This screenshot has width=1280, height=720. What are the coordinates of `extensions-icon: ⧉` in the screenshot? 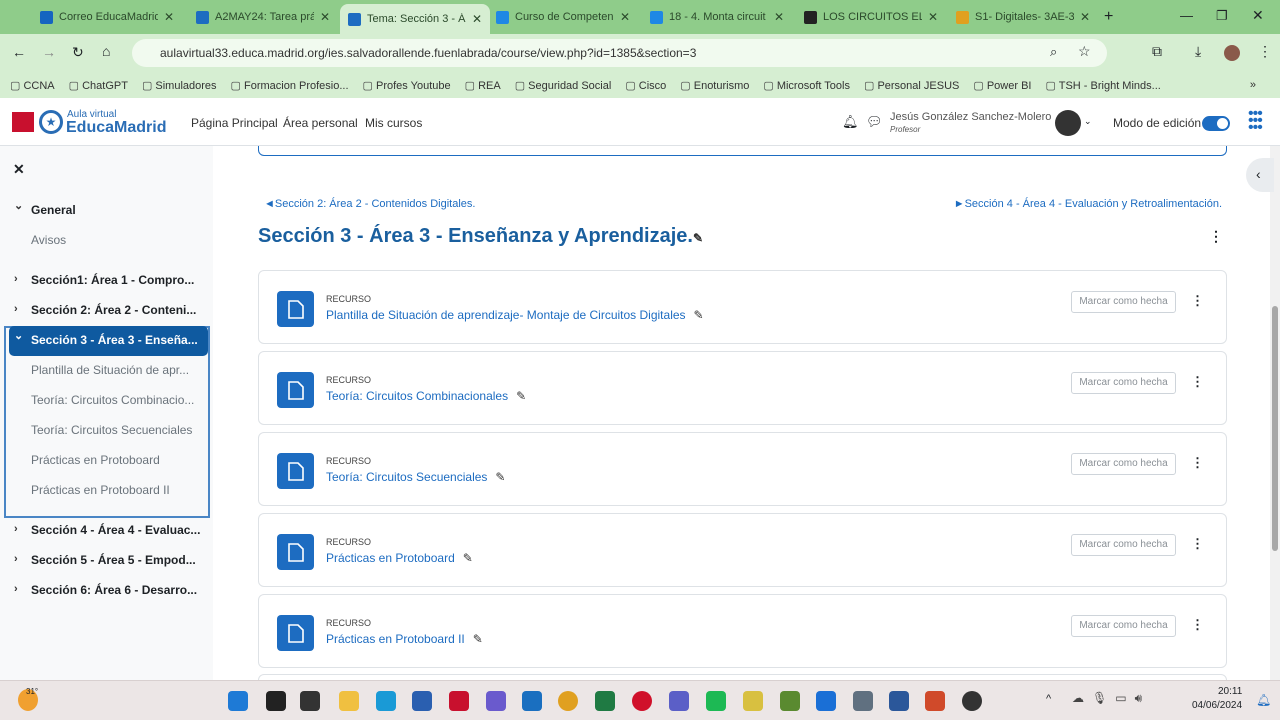 It's located at (1157, 51).